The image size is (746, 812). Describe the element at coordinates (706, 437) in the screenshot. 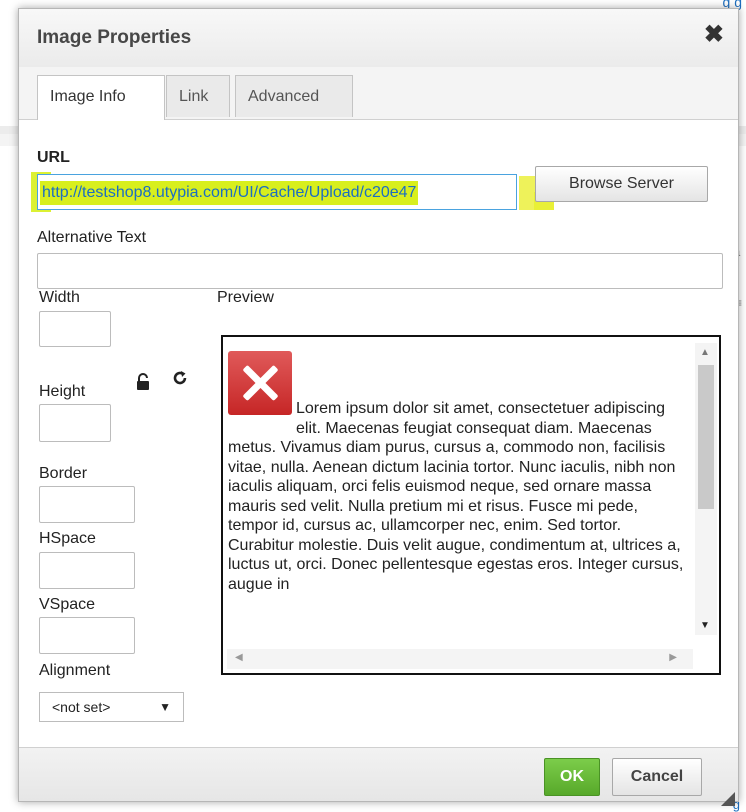

I see `scroll-thumb` at that location.